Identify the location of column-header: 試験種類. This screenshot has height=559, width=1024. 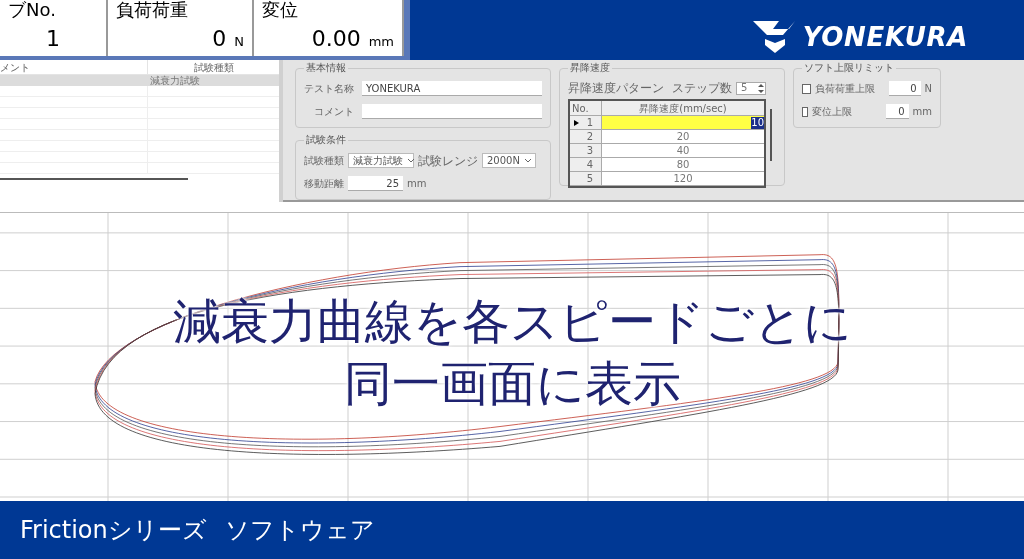
(213, 67).